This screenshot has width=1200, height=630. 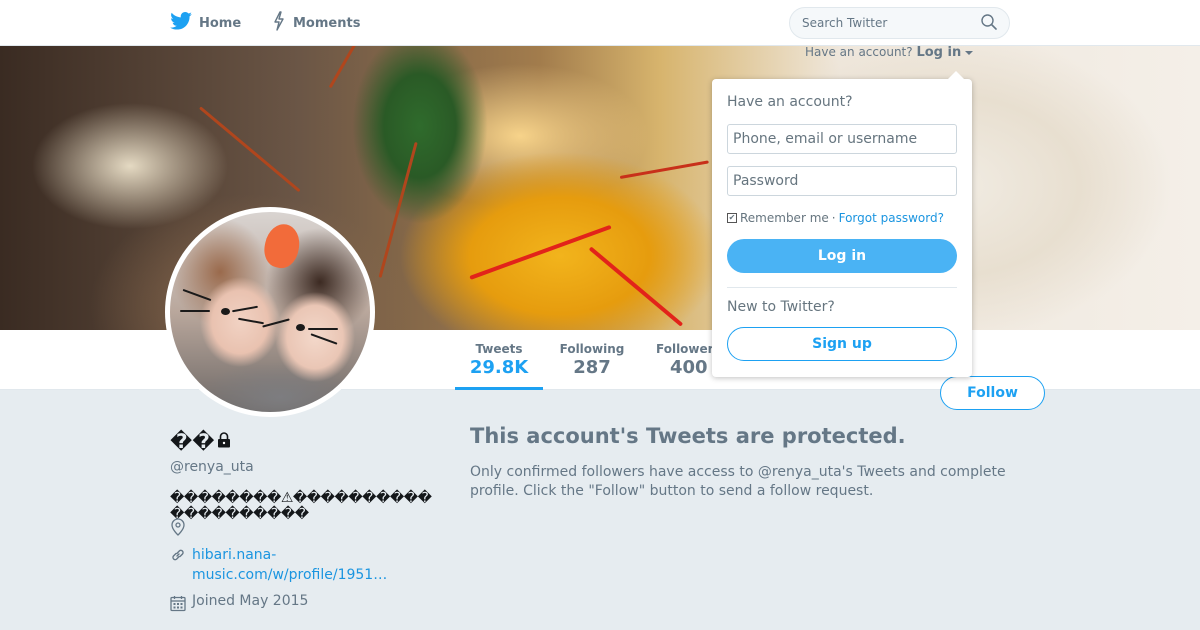 I want to click on remember-checkbox: ✔, so click(x=732, y=218).